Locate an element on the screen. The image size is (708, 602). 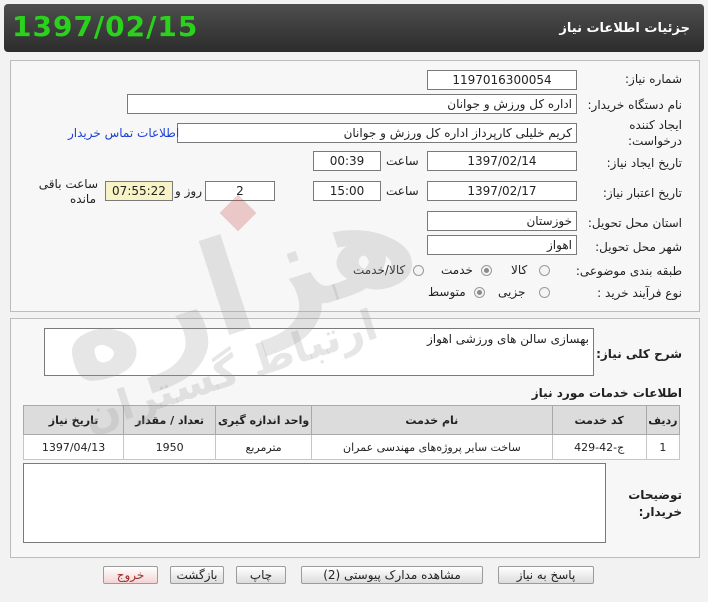
category-label: طبقه بندی موضوعی: is located at coordinates (628, 271).